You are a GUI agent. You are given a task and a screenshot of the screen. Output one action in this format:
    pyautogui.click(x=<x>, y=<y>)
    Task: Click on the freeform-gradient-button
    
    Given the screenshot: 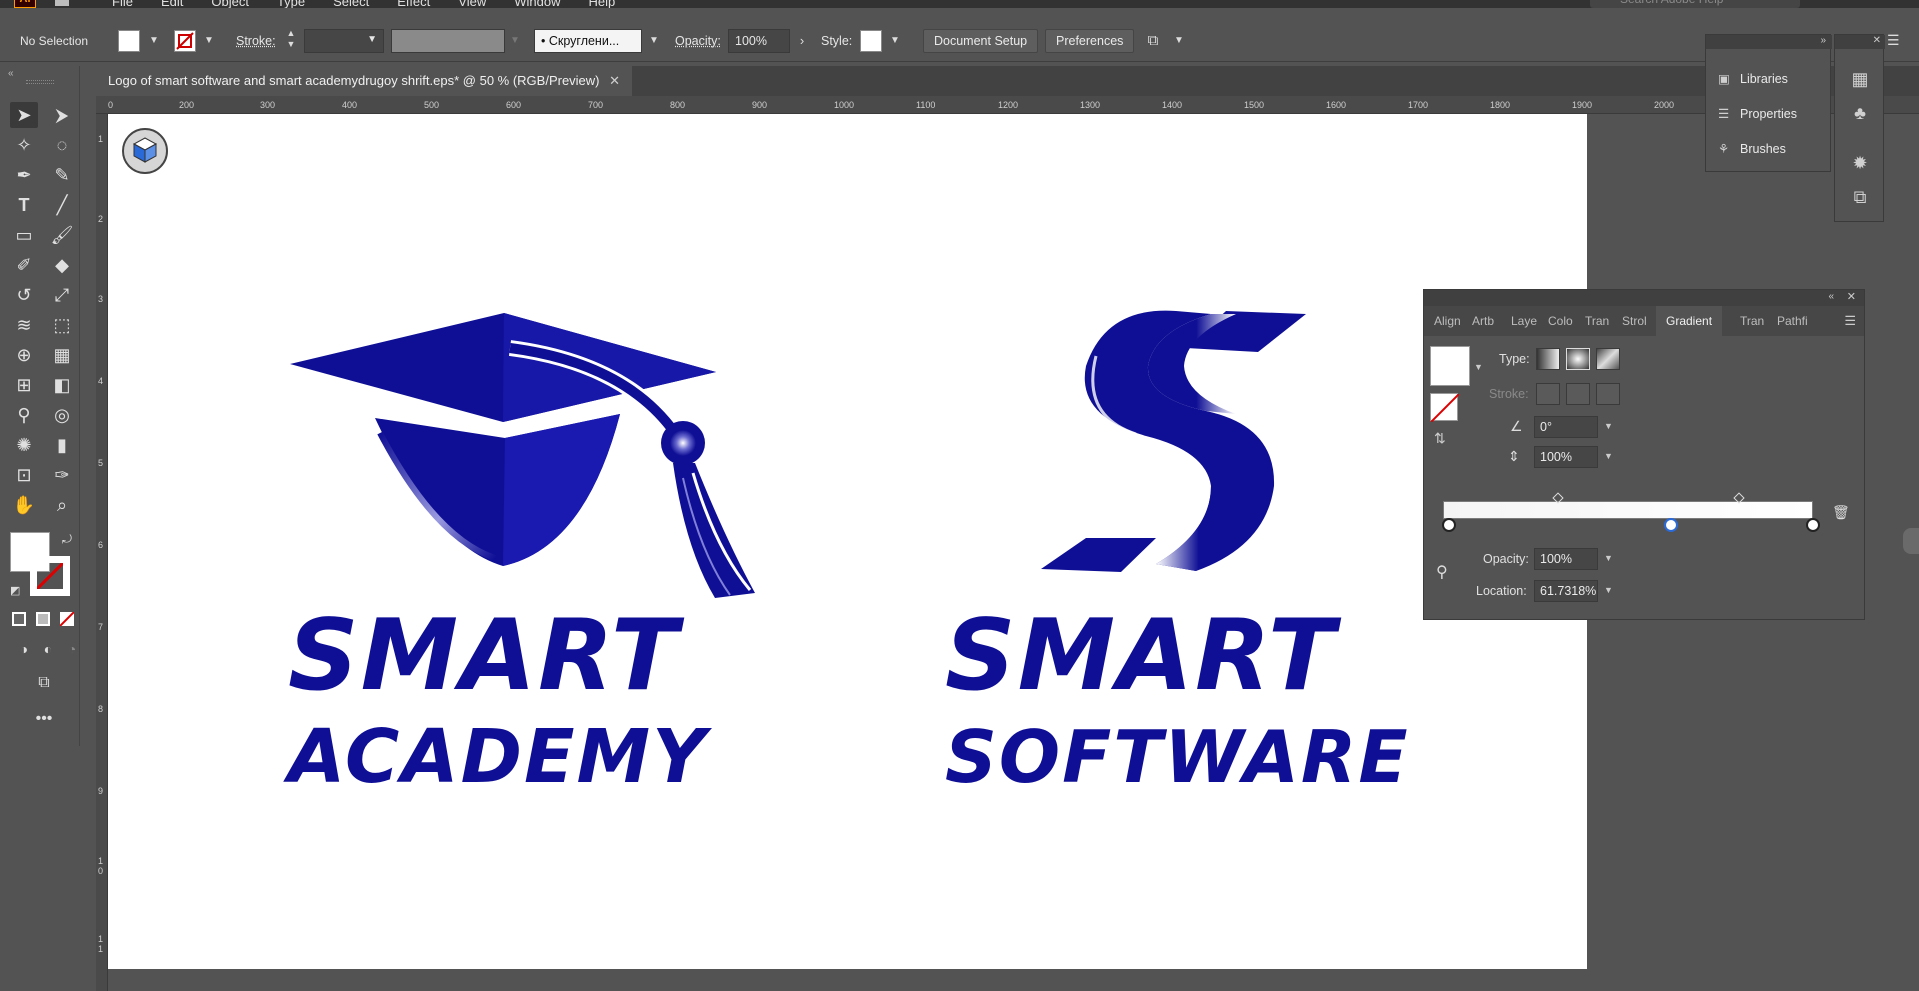 What is the action you would take?
    pyautogui.click(x=1608, y=359)
    